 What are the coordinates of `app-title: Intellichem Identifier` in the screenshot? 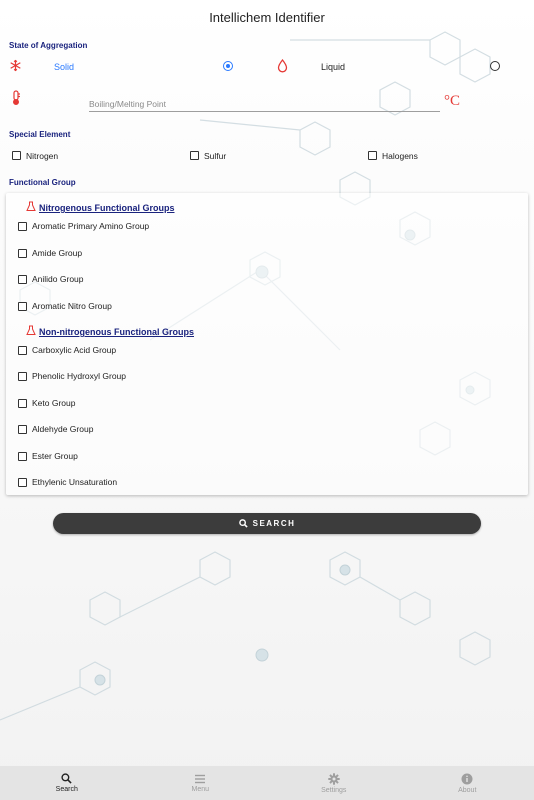 It's located at (267, 17).